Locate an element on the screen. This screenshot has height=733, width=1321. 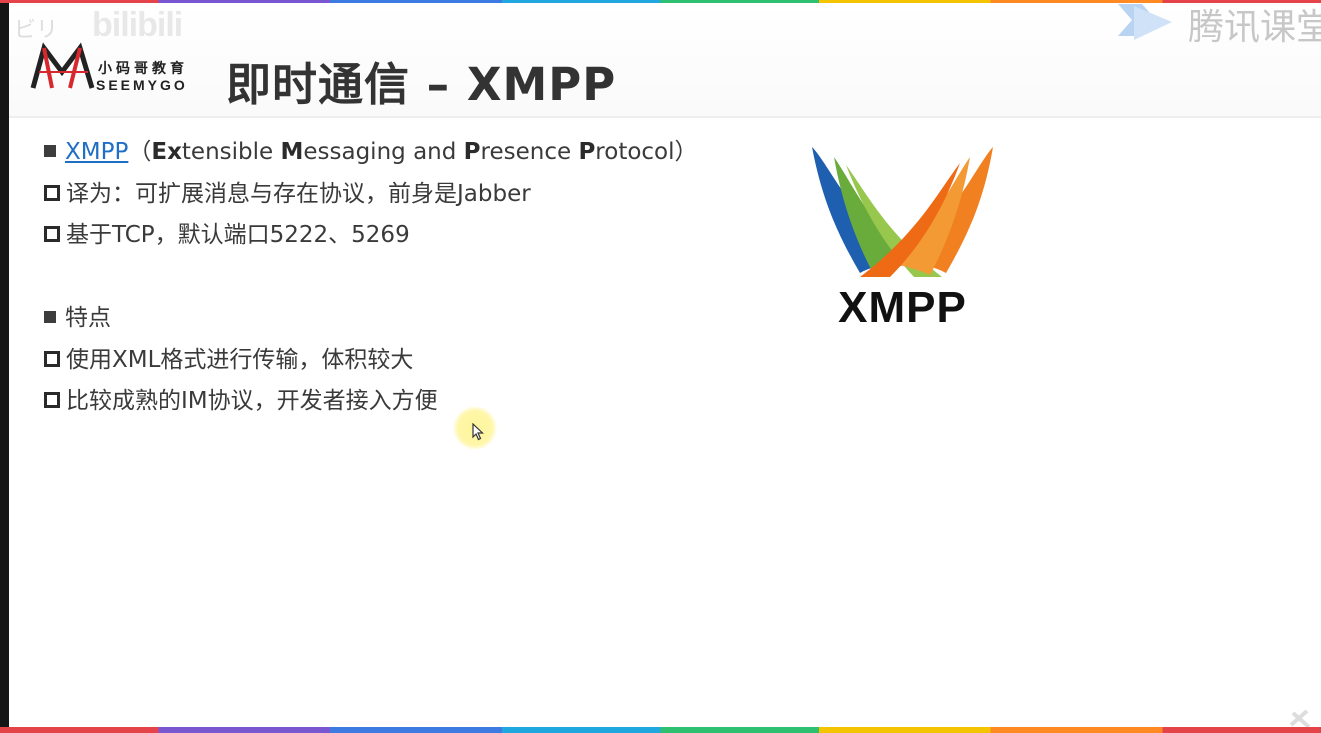
mouse-pointer-icon is located at coordinates (478, 432).